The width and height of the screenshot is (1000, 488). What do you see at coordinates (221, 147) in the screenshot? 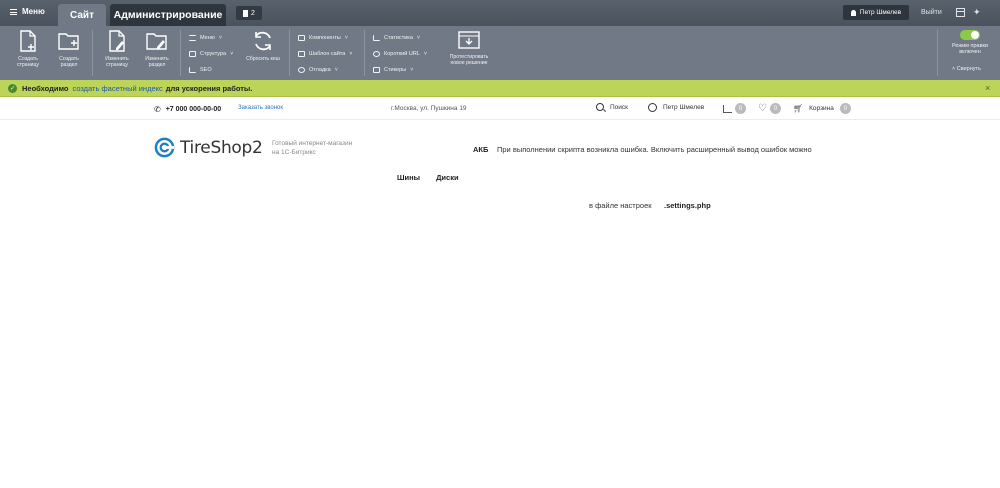
I see `logo-text: TireShop2` at bounding box center [221, 147].